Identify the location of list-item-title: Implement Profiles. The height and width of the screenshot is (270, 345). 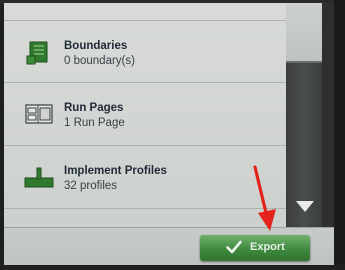
(115, 171).